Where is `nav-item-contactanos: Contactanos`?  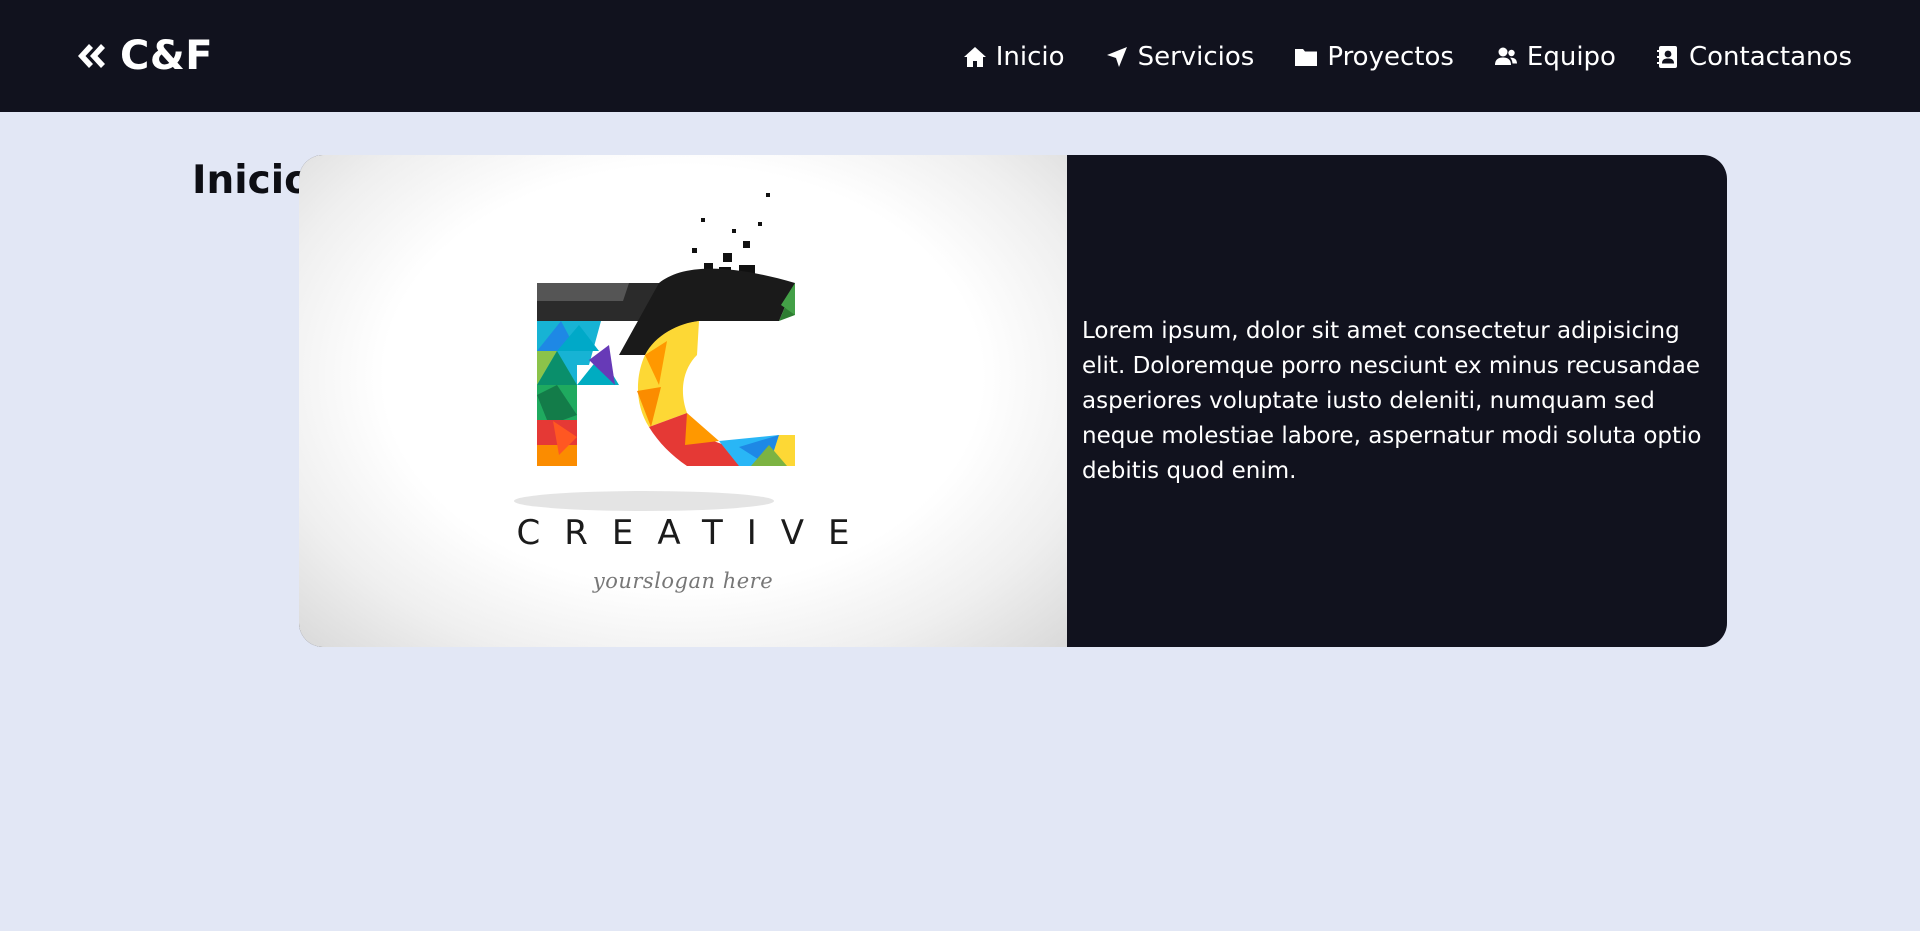
nav-item-contactanos: Contactanos is located at coordinates (1754, 57).